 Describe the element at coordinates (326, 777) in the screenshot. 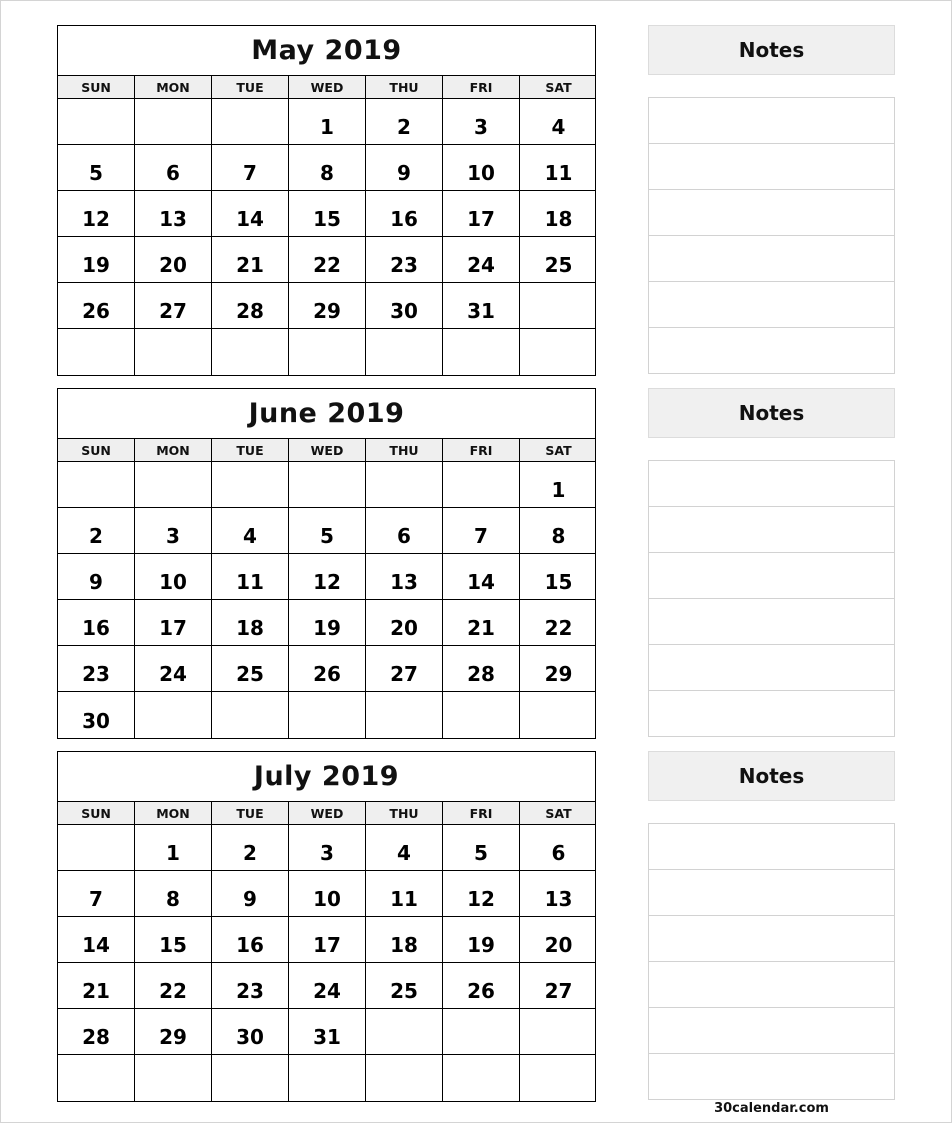

I see `month-title: July 2019` at that location.